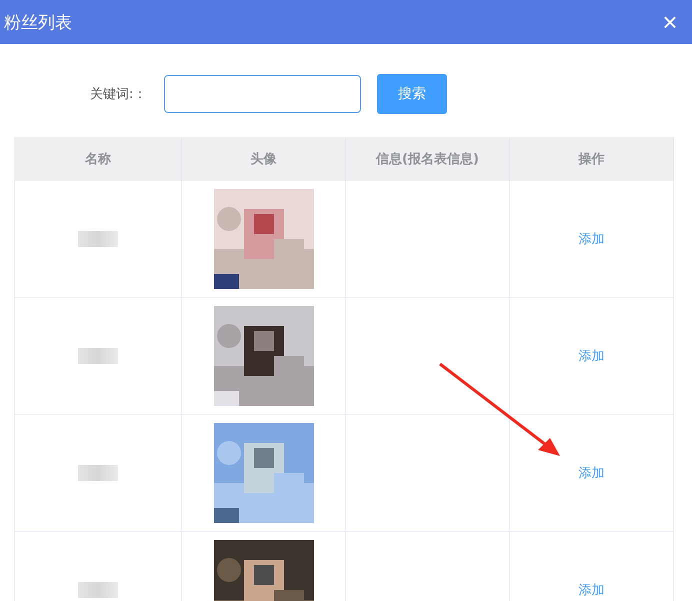 This screenshot has width=692, height=601. What do you see at coordinates (119, 94) in the screenshot?
I see `keyword-label: 关键词:：` at bounding box center [119, 94].